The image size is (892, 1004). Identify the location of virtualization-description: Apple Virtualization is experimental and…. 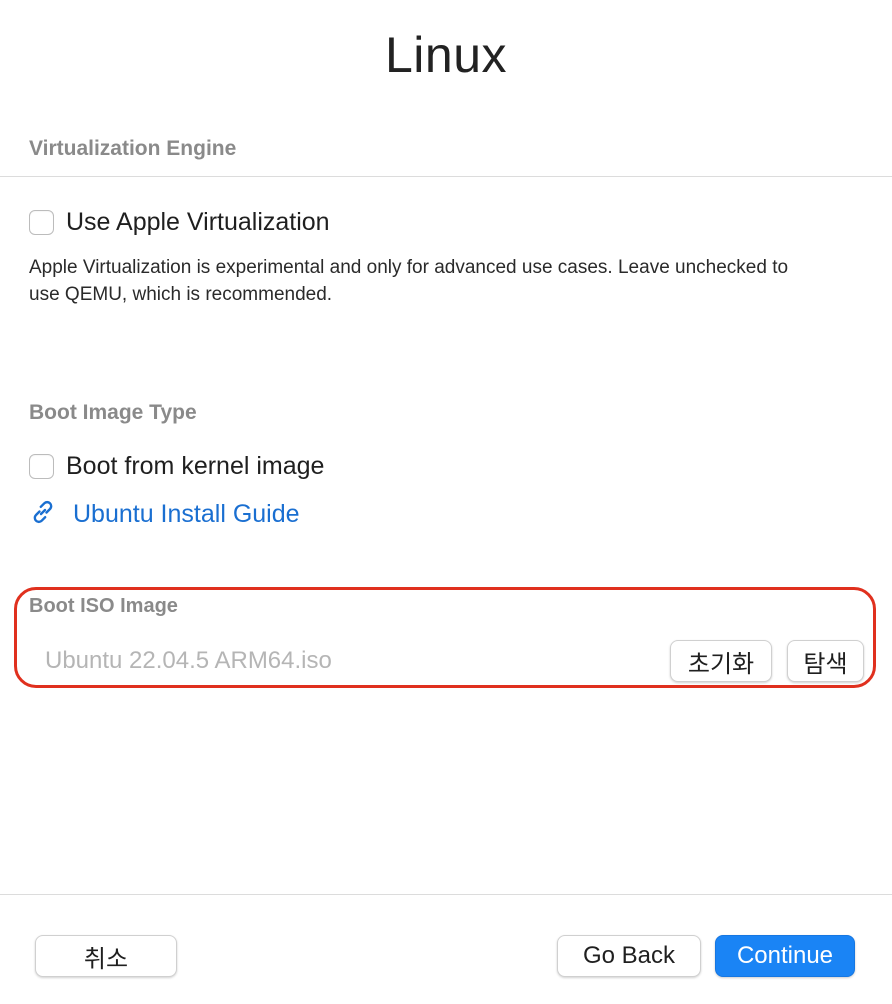
(409, 281).